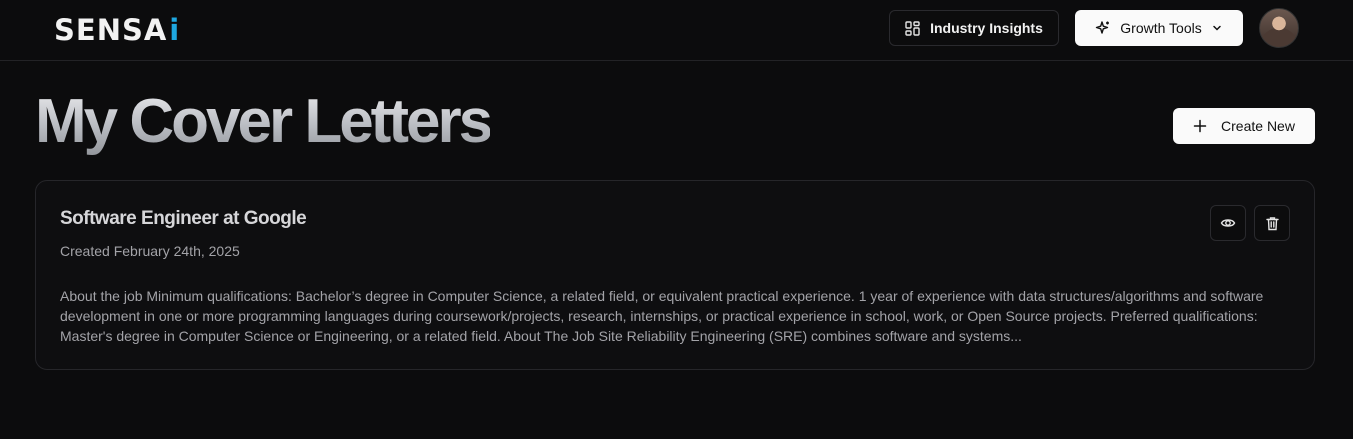  Describe the element at coordinates (986, 28) in the screenshot. I see `industry-insights-label: Industry Insights` at that location.